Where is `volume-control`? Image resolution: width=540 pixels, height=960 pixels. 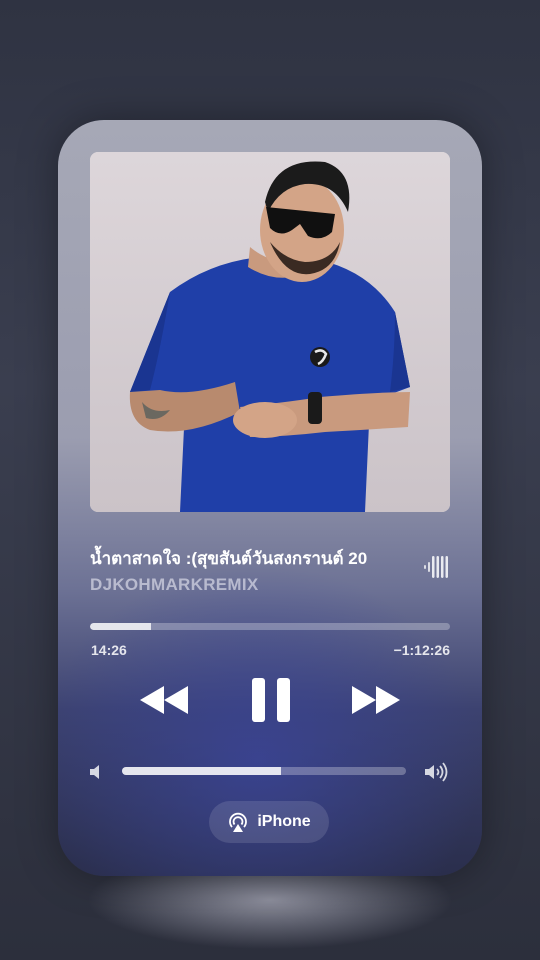 volume-control is located at coordinates (270, 772).